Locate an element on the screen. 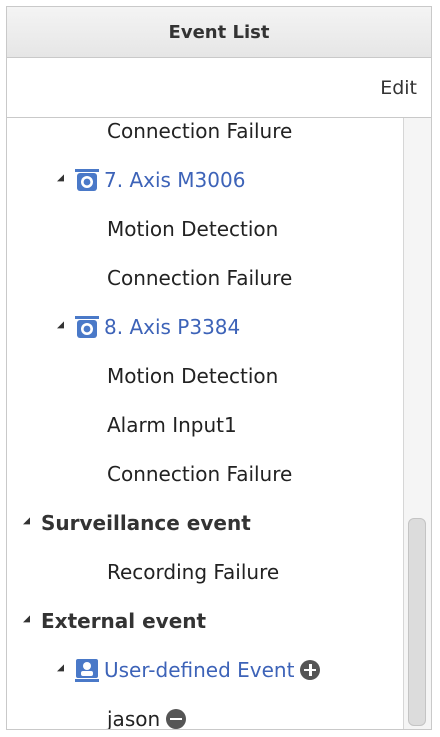 Image resolution: width=440 pixels, height=737 pixels. user-event-icon is located at coordinates (87, 670).